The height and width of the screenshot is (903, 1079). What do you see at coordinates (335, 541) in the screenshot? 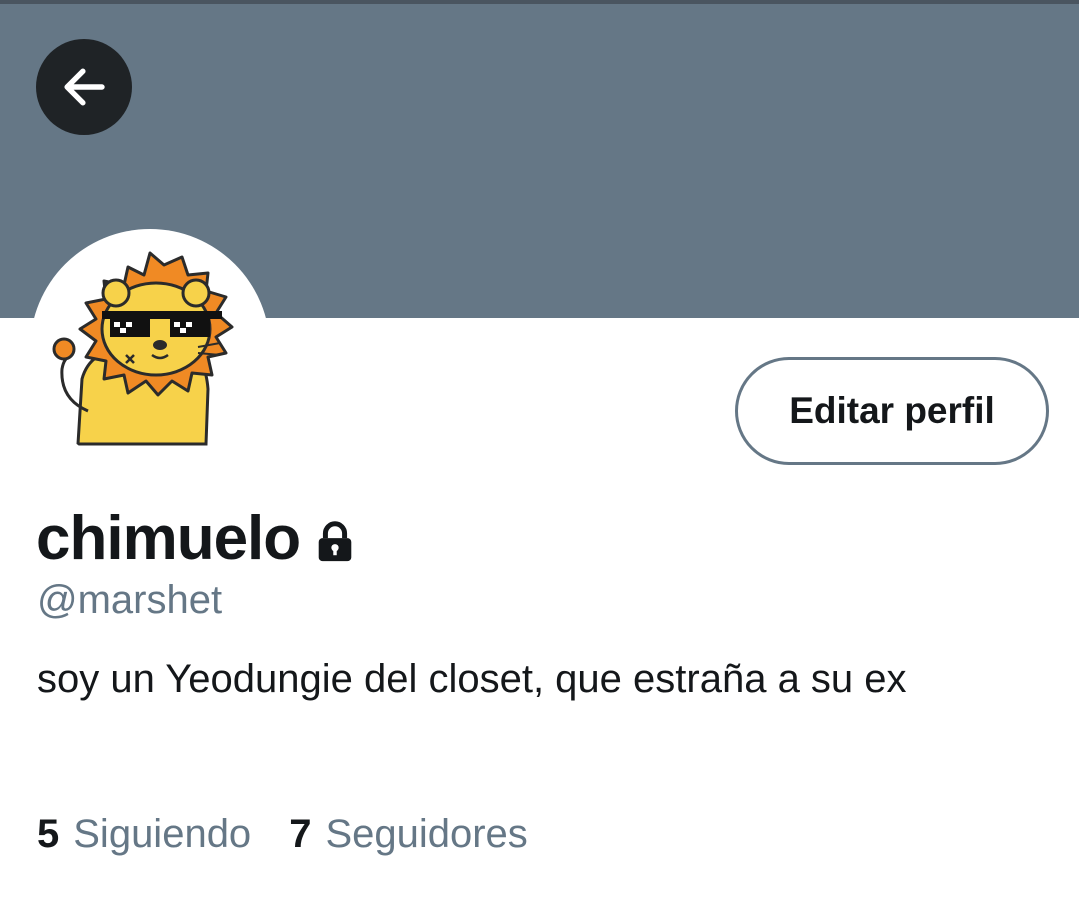
I see `lock-icon` at bounding box center [335, 541].